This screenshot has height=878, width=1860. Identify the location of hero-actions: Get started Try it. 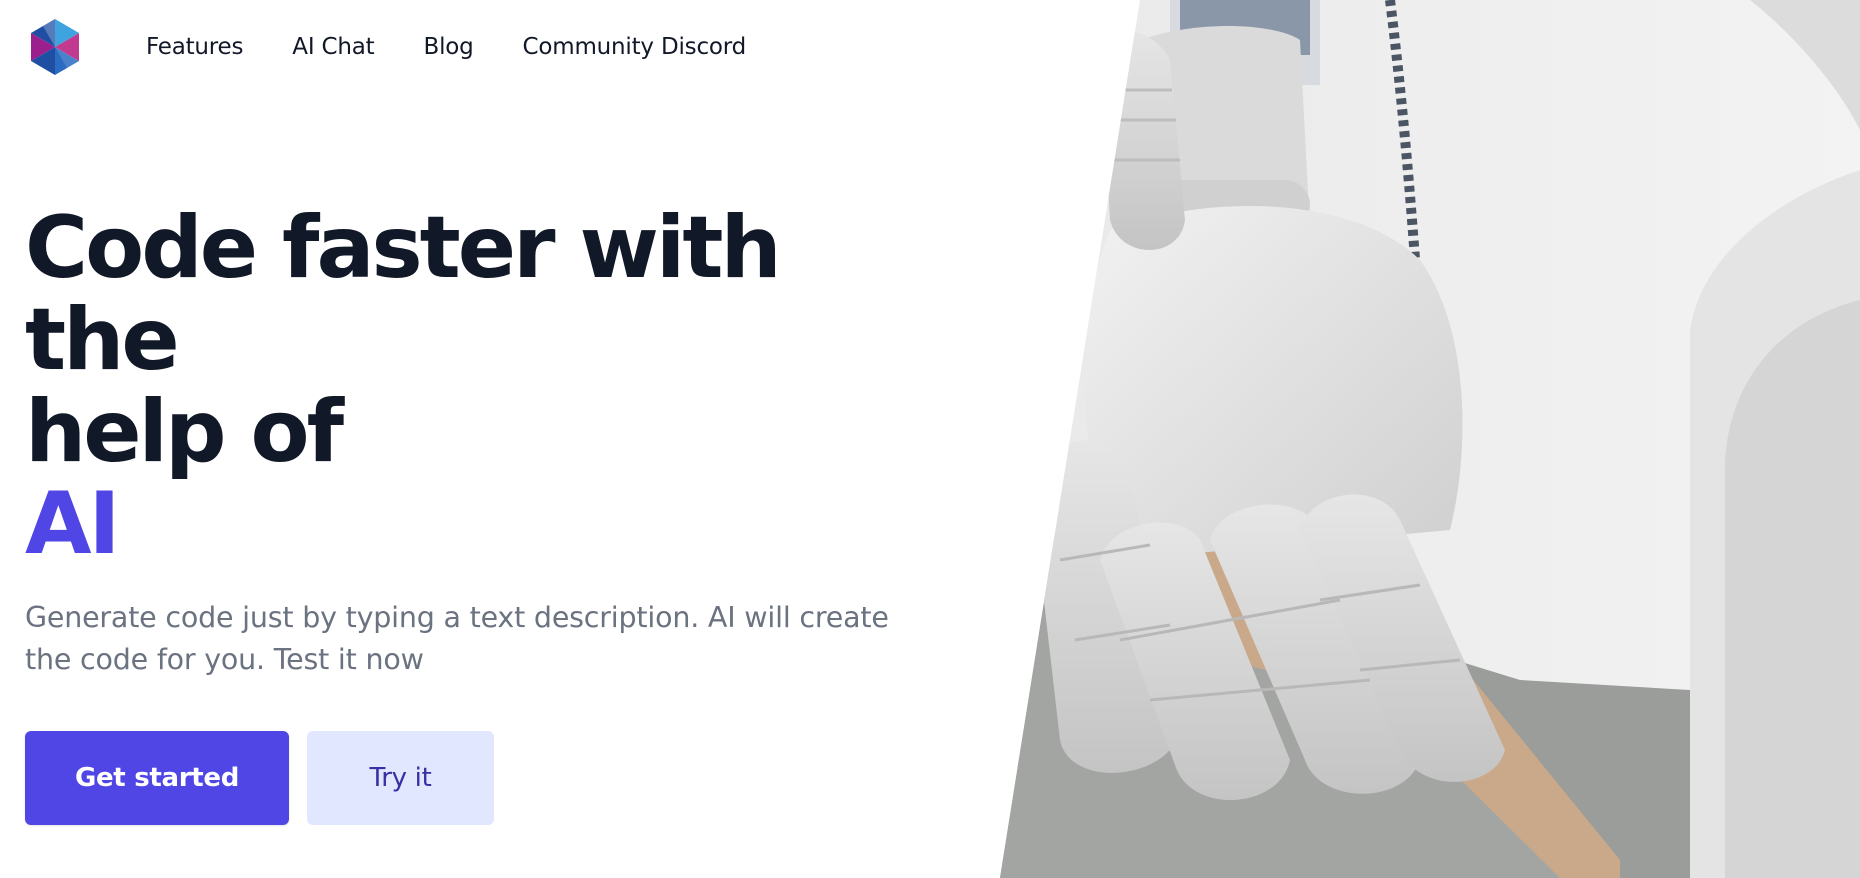
(485, 778).